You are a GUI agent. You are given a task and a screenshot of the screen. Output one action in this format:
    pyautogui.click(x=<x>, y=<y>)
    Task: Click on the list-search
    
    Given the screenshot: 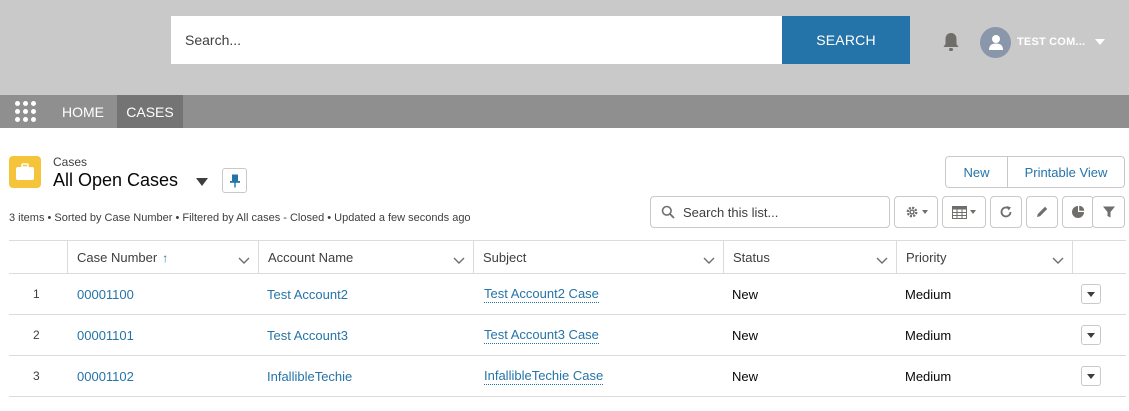 What is the action you would take?
    pyautogui.click(x=770, y=212)
    